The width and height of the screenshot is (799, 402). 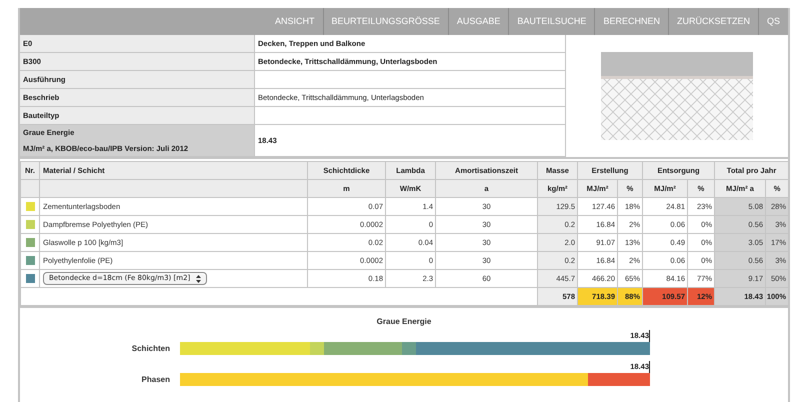 I want to click on chart-title: Graue Energie, so click(x=404, y=322).